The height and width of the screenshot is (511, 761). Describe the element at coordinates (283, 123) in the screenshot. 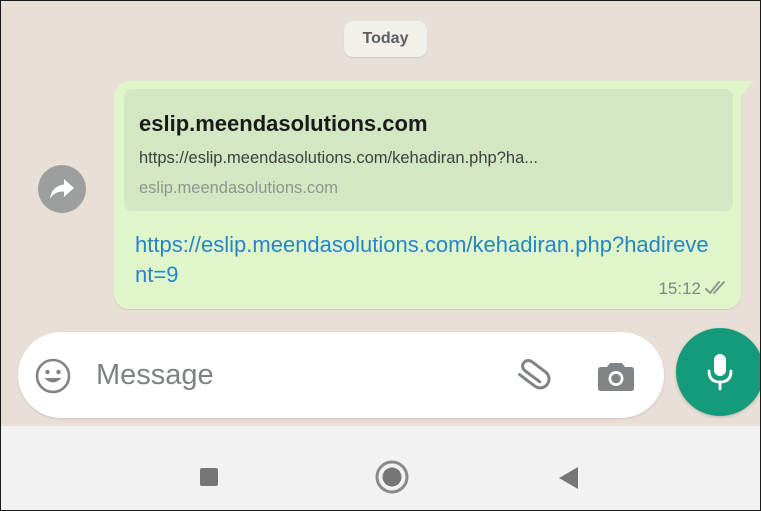

I see `link-preview-title: eslip.meendasolutions.com` at that location.